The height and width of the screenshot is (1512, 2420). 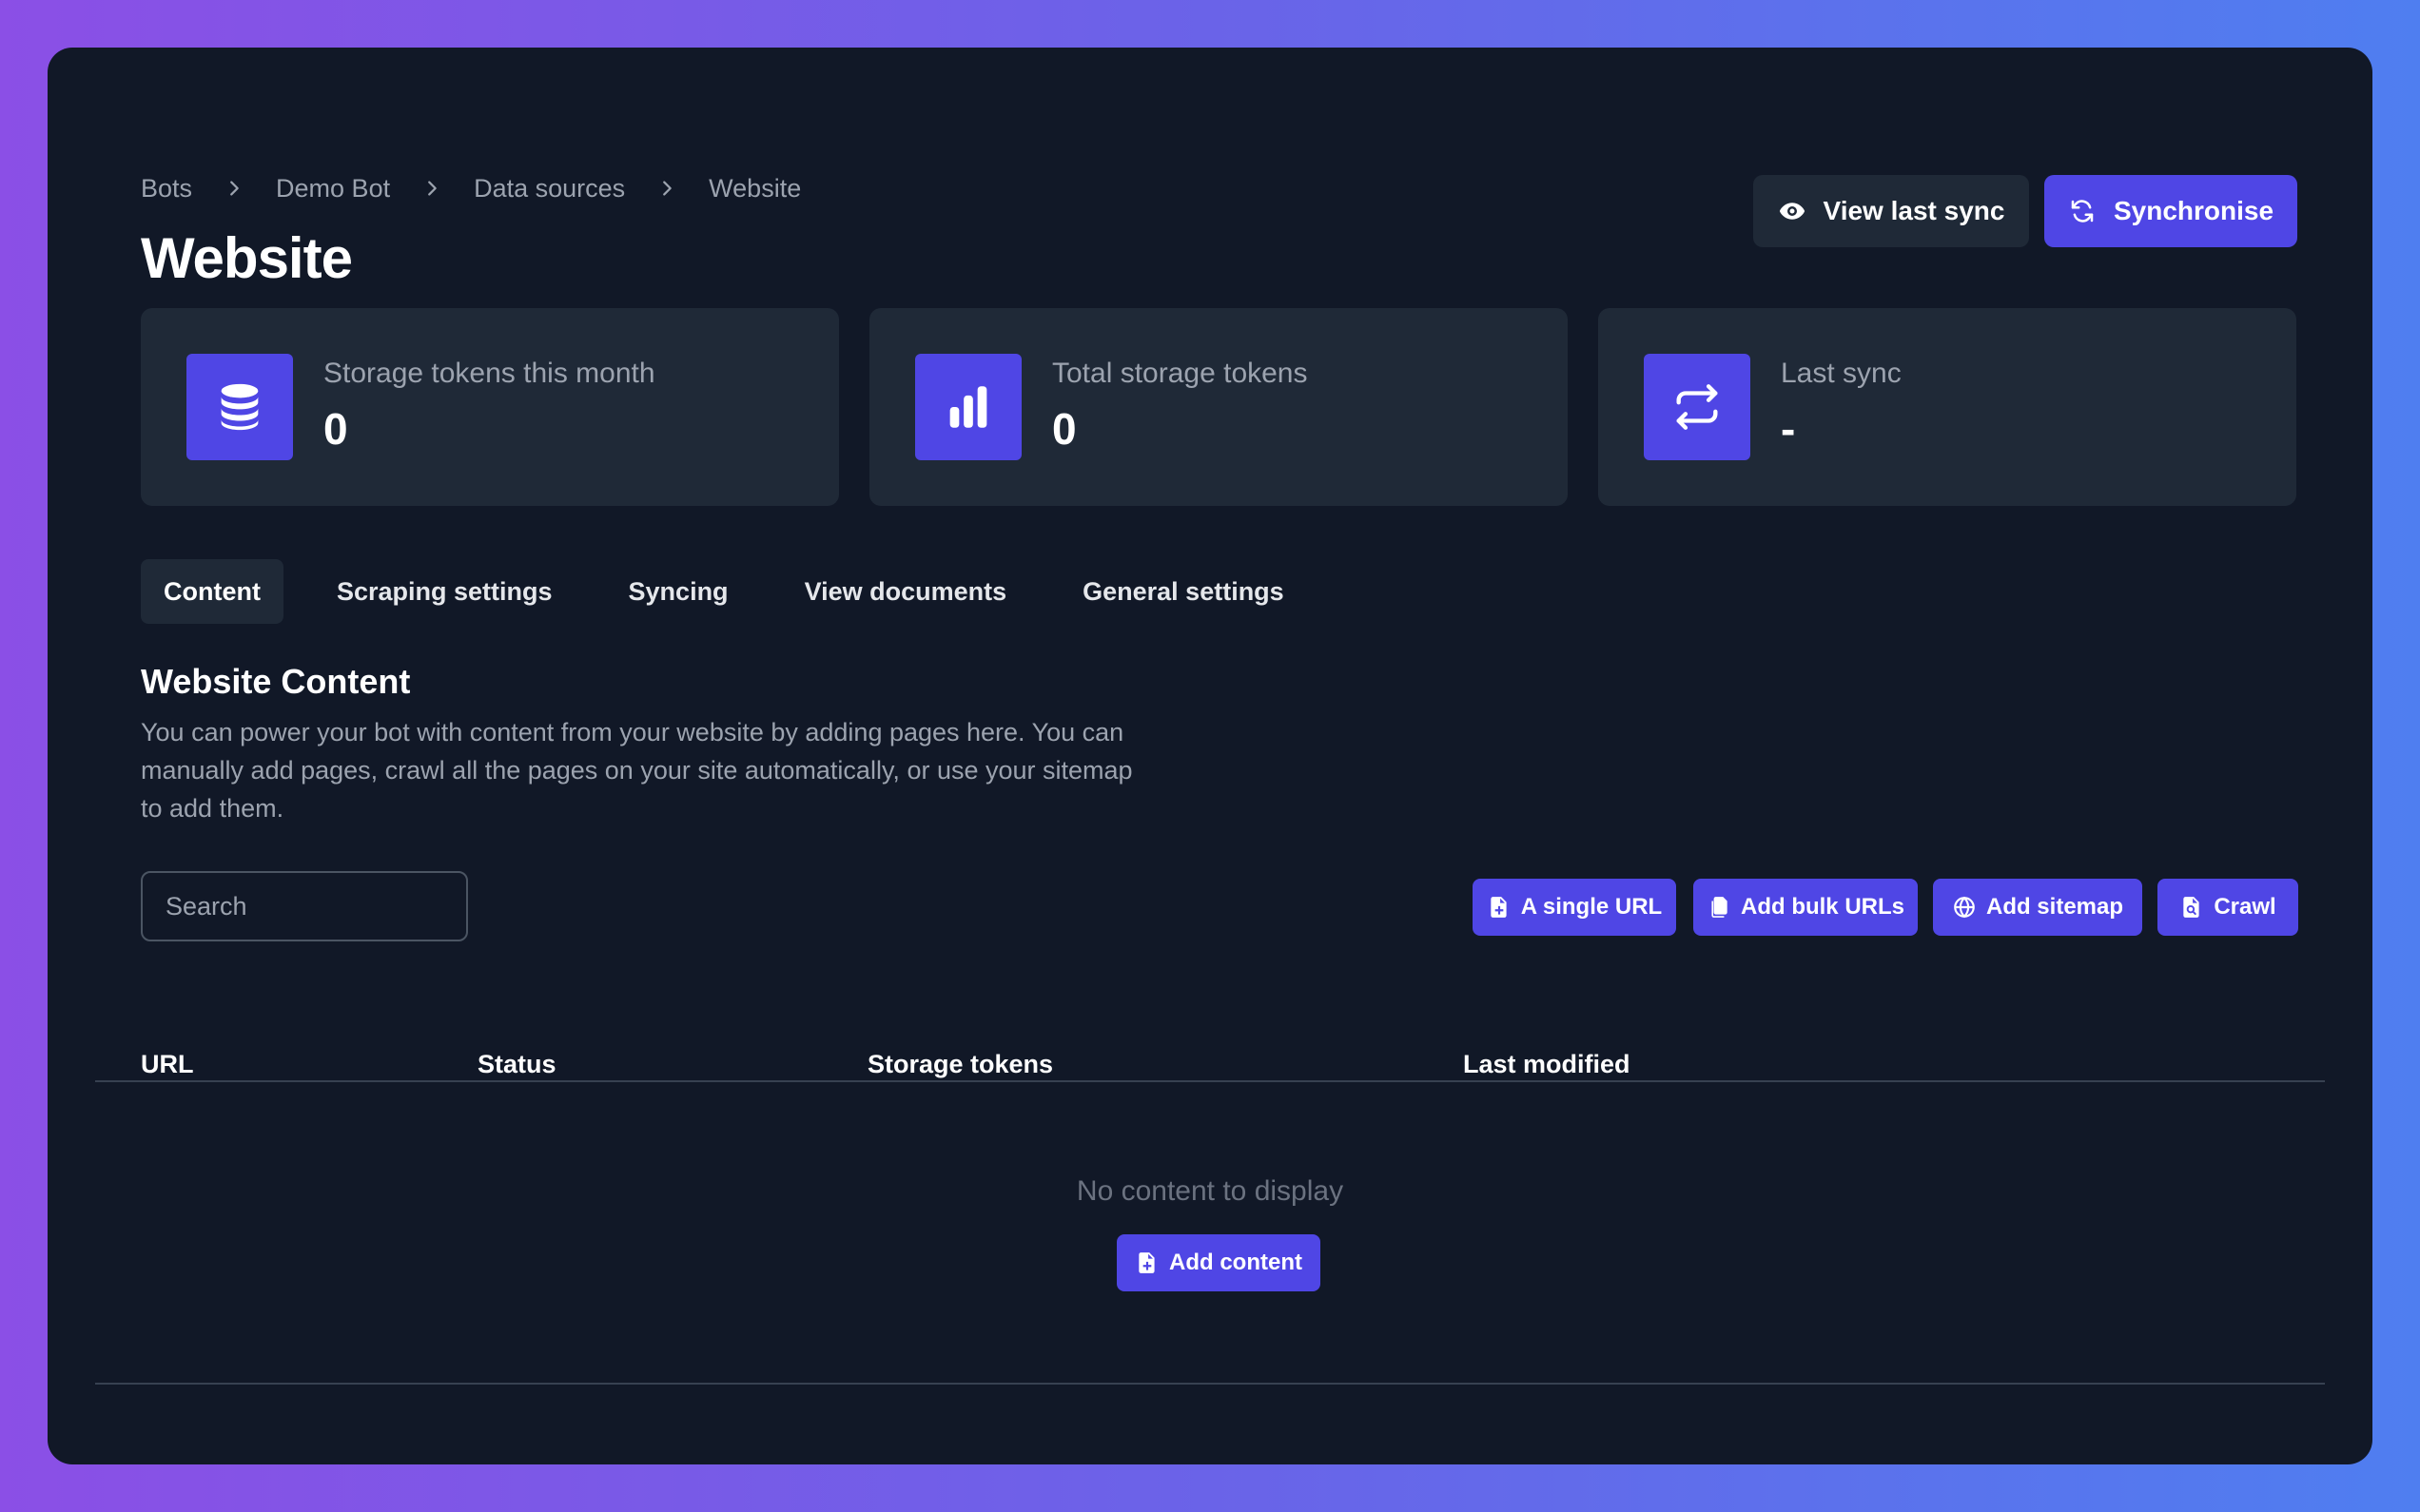 I want to click on refresh-icon, so click(x=2082, y=212).